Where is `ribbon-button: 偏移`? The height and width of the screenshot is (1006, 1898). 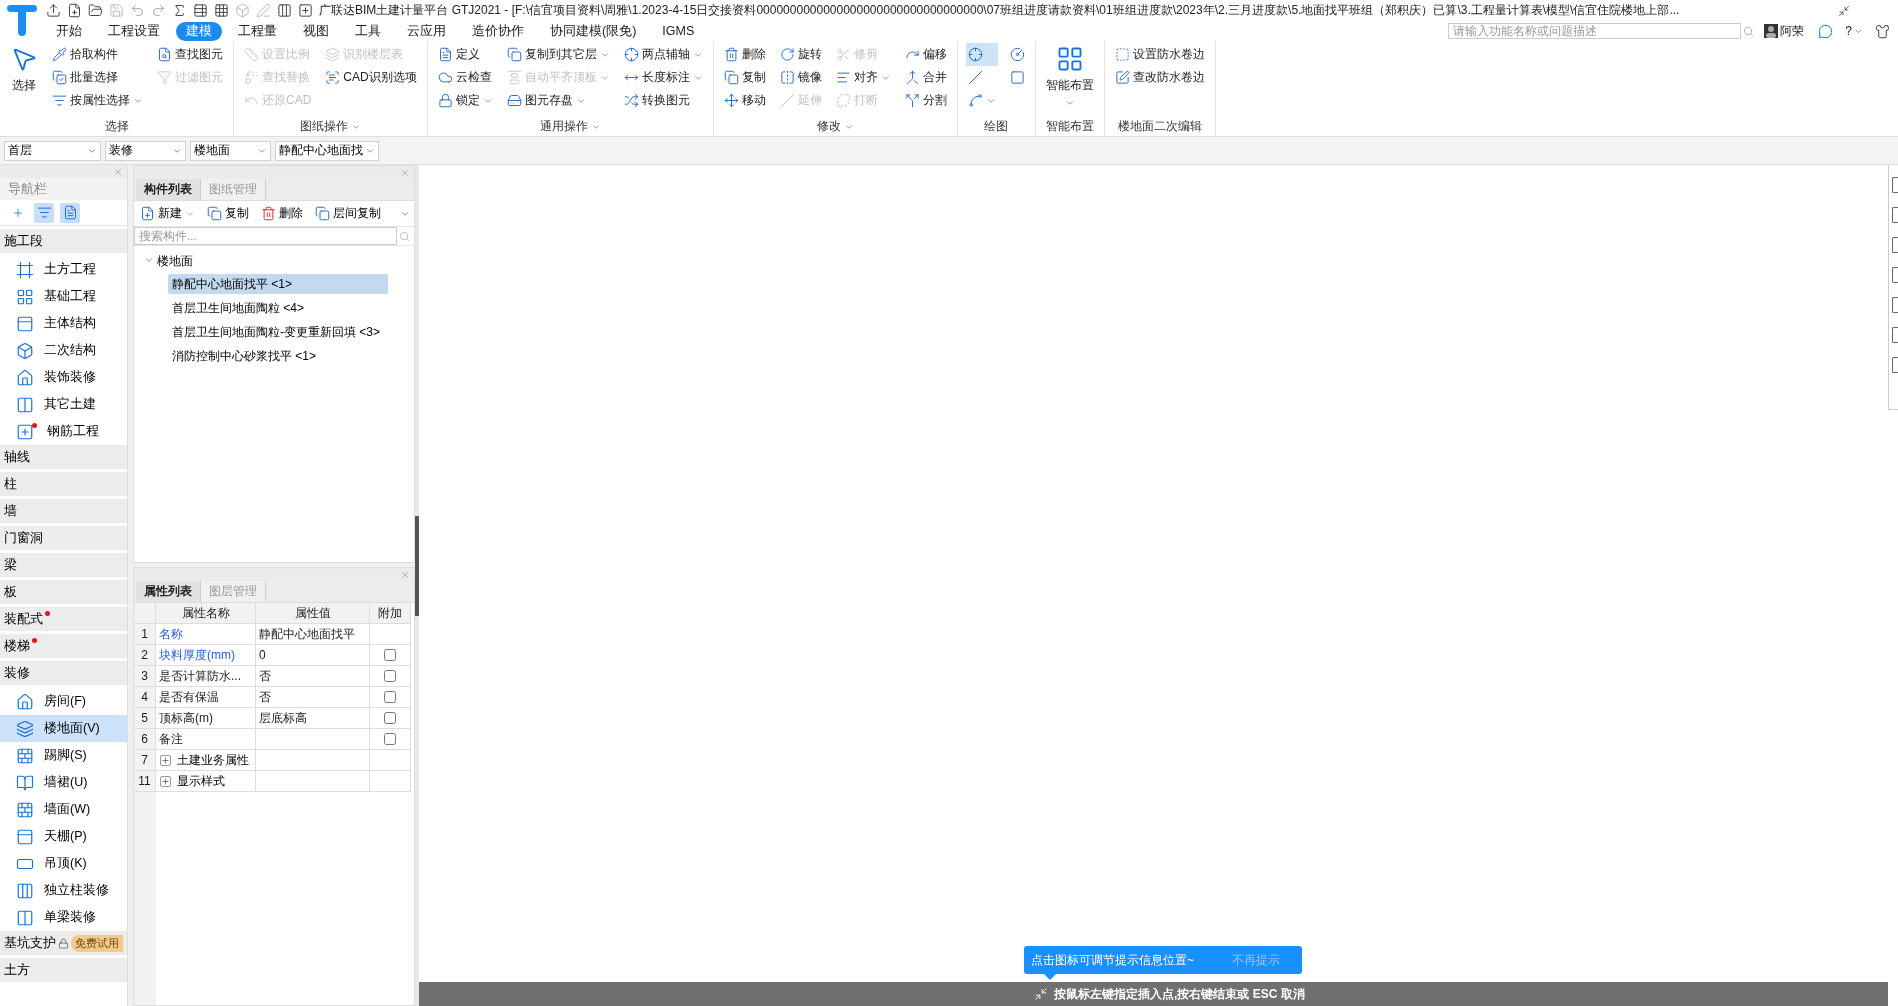 ribbon-button: 偏移 is located at coordinates (925, 54).